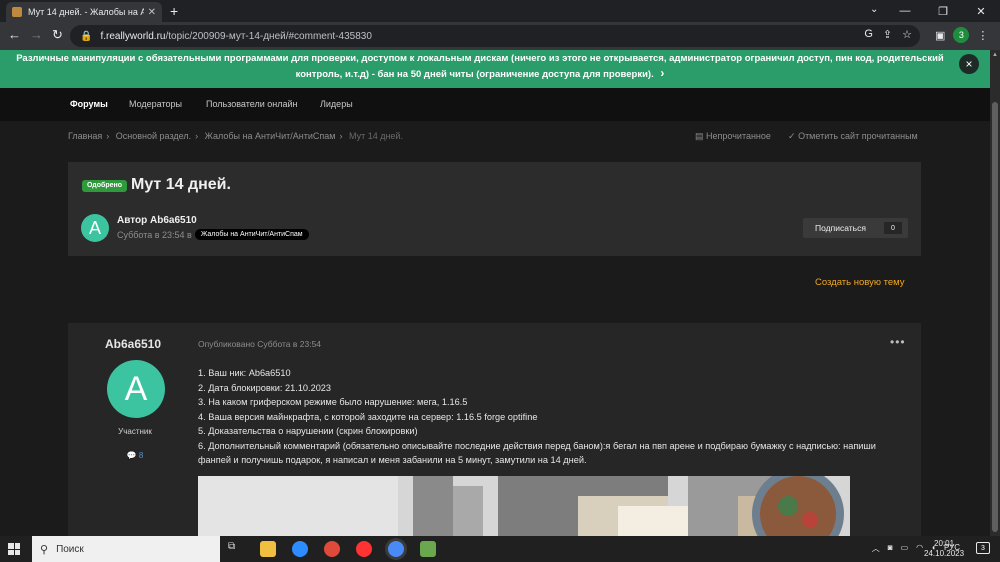 The width and height of the screenshot is (1000, 562). Describe the element at coordinates (126, 549) in the screenshot. I see `taskbar-search: ⚲ Поиск` at that location.